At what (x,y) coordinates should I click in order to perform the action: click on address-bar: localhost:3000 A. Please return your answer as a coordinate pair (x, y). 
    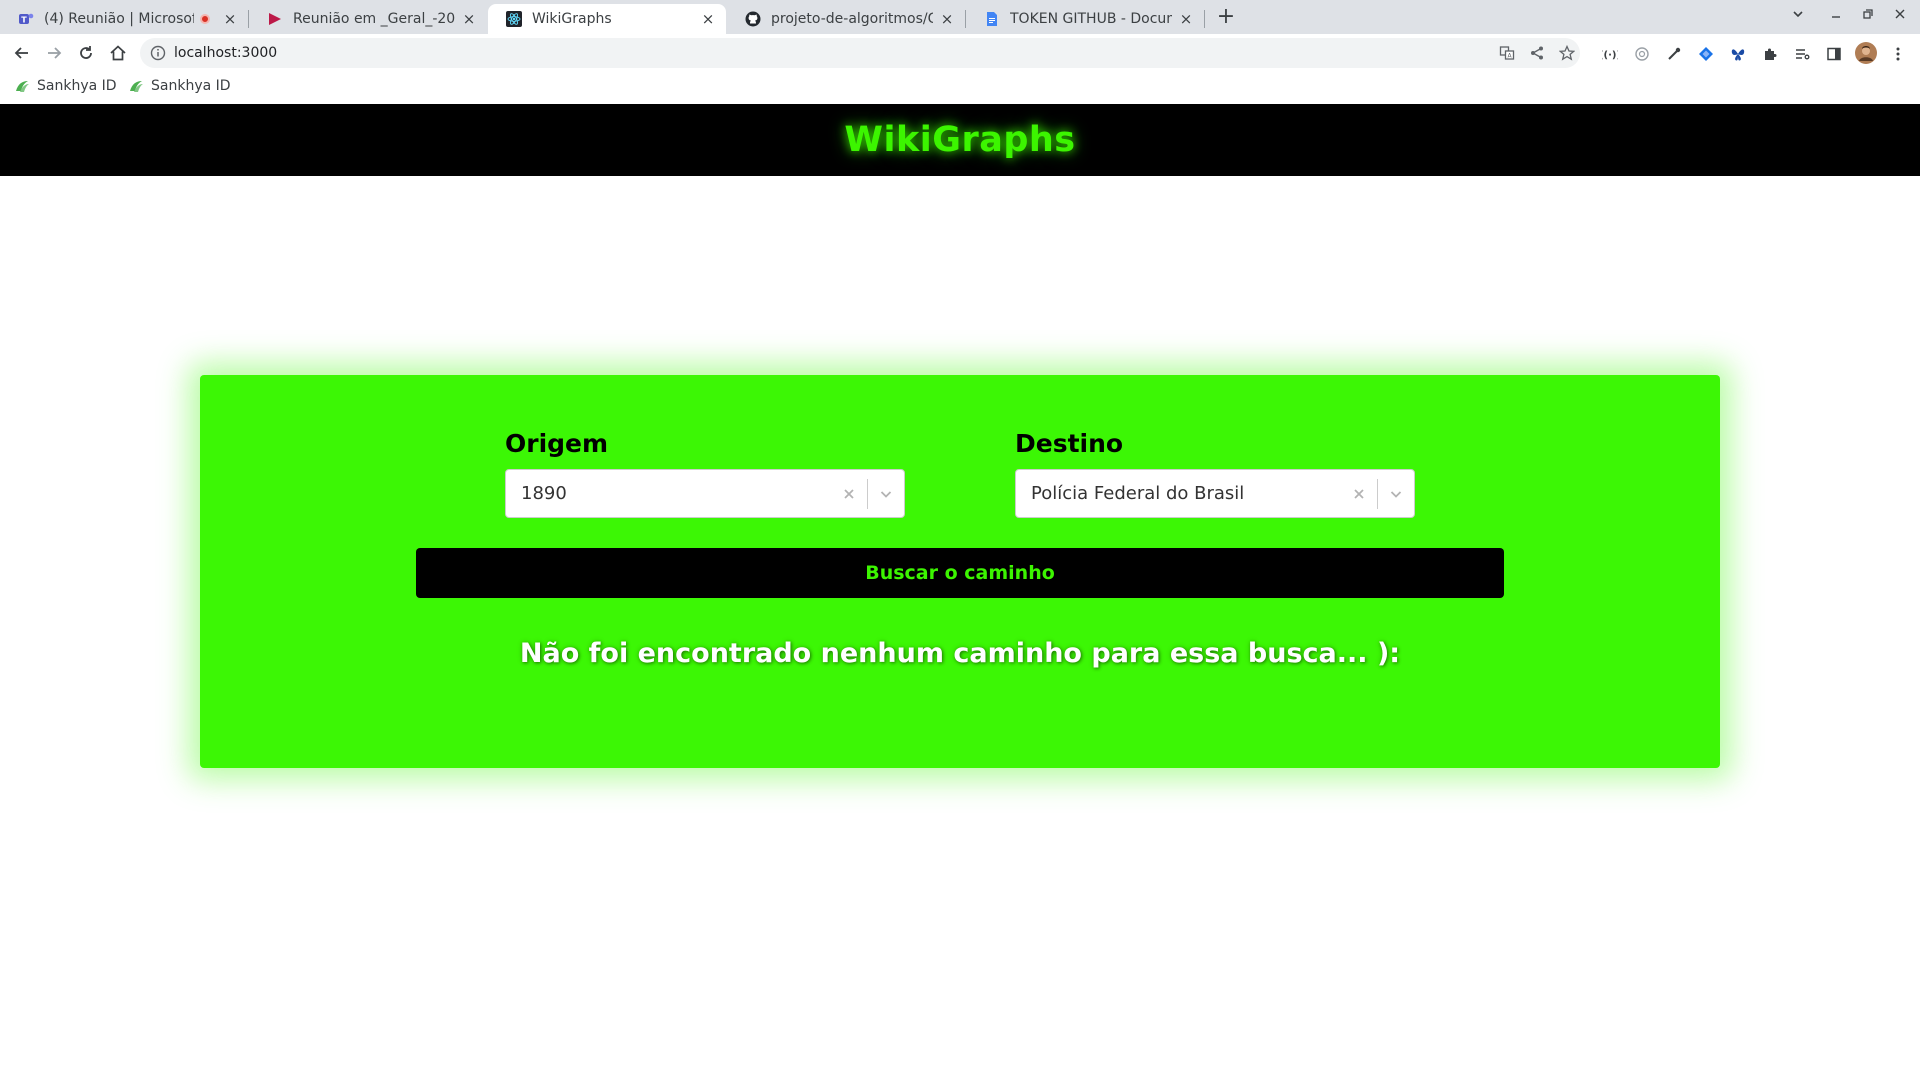
    Looking at the image, I should click on (860, 53).